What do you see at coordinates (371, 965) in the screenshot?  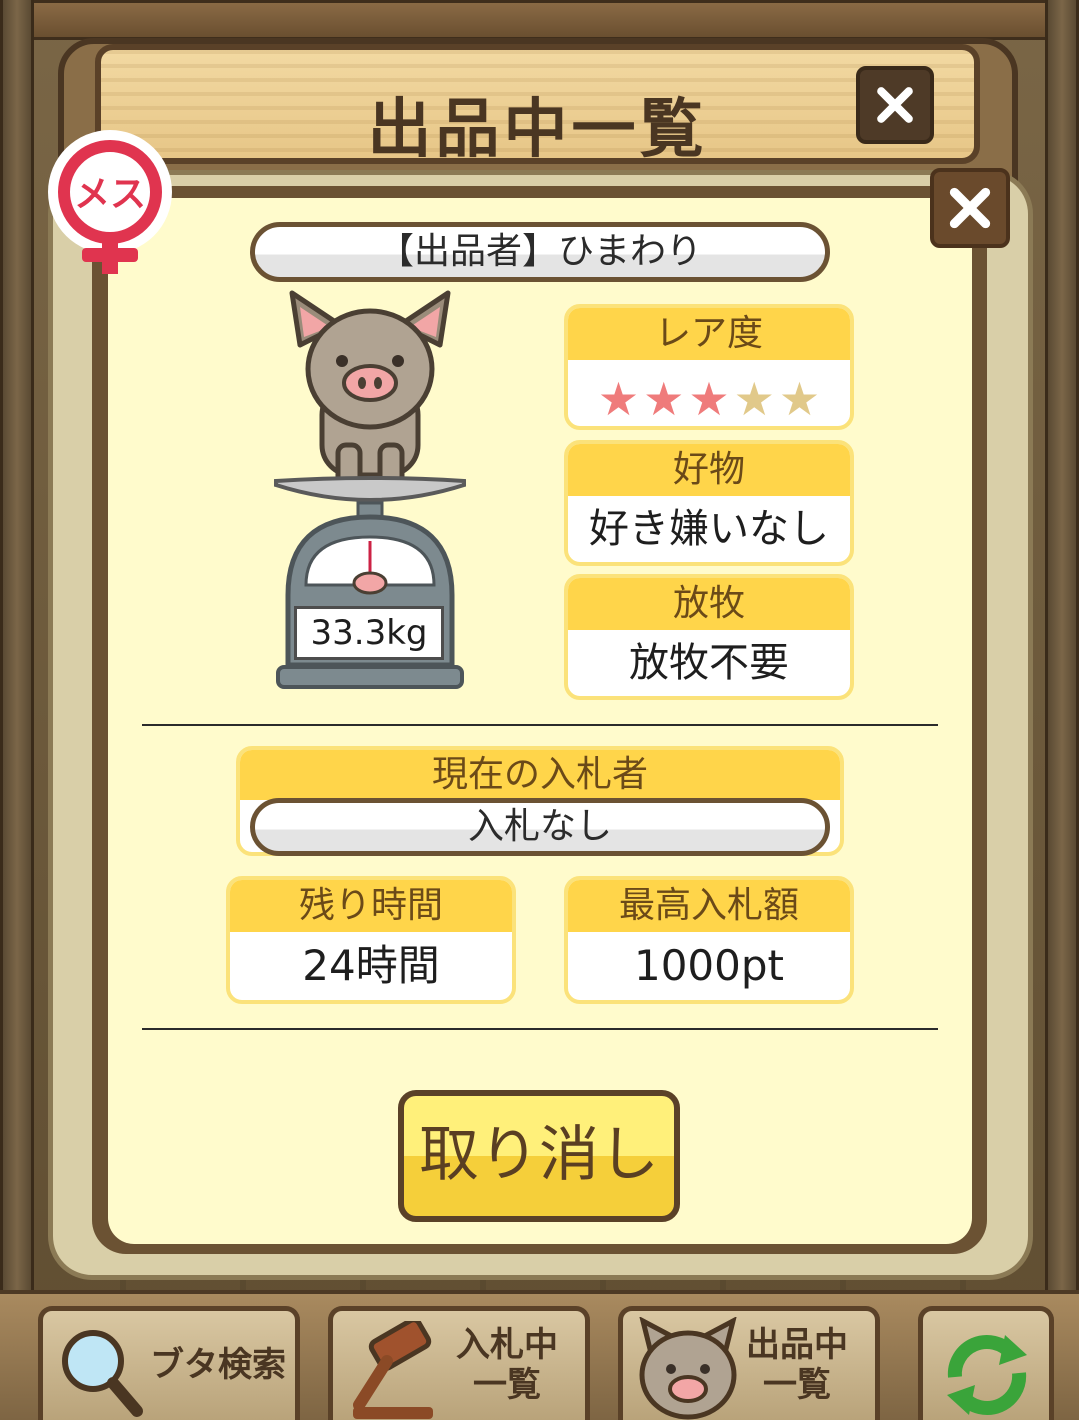 I see `remaining-time-value: 24時間` at bounding box center [371, 965].